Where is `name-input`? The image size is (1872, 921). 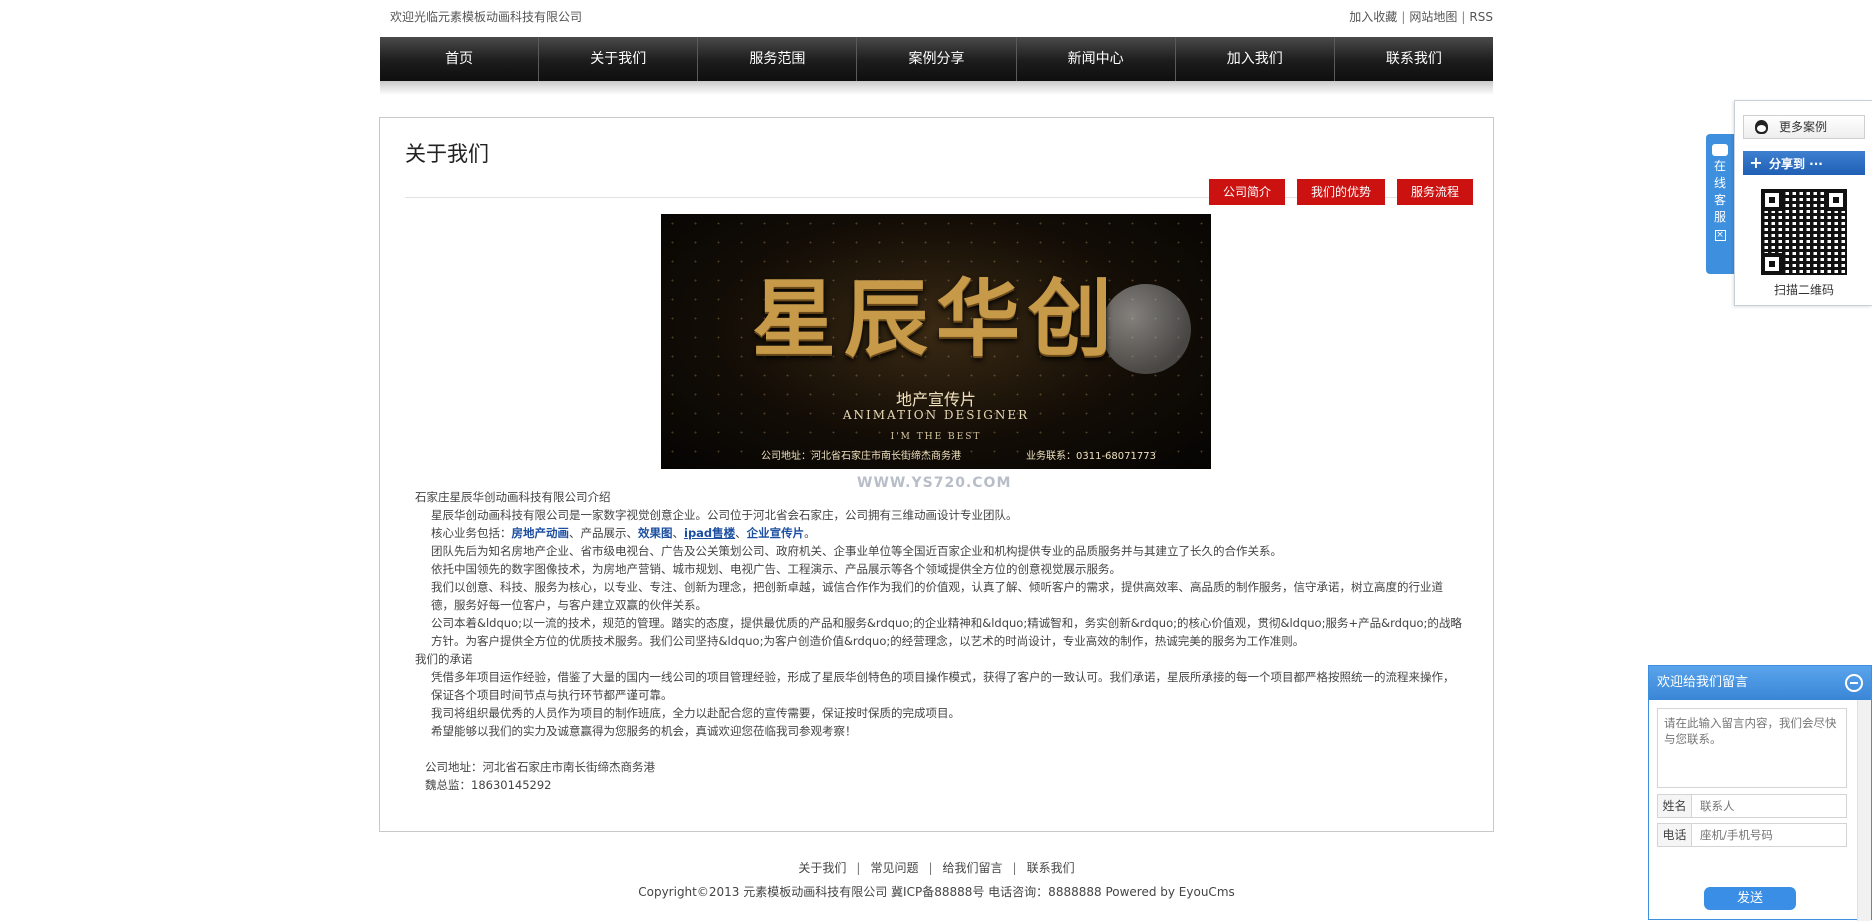
name-input is located at coordinates (1769, 806).